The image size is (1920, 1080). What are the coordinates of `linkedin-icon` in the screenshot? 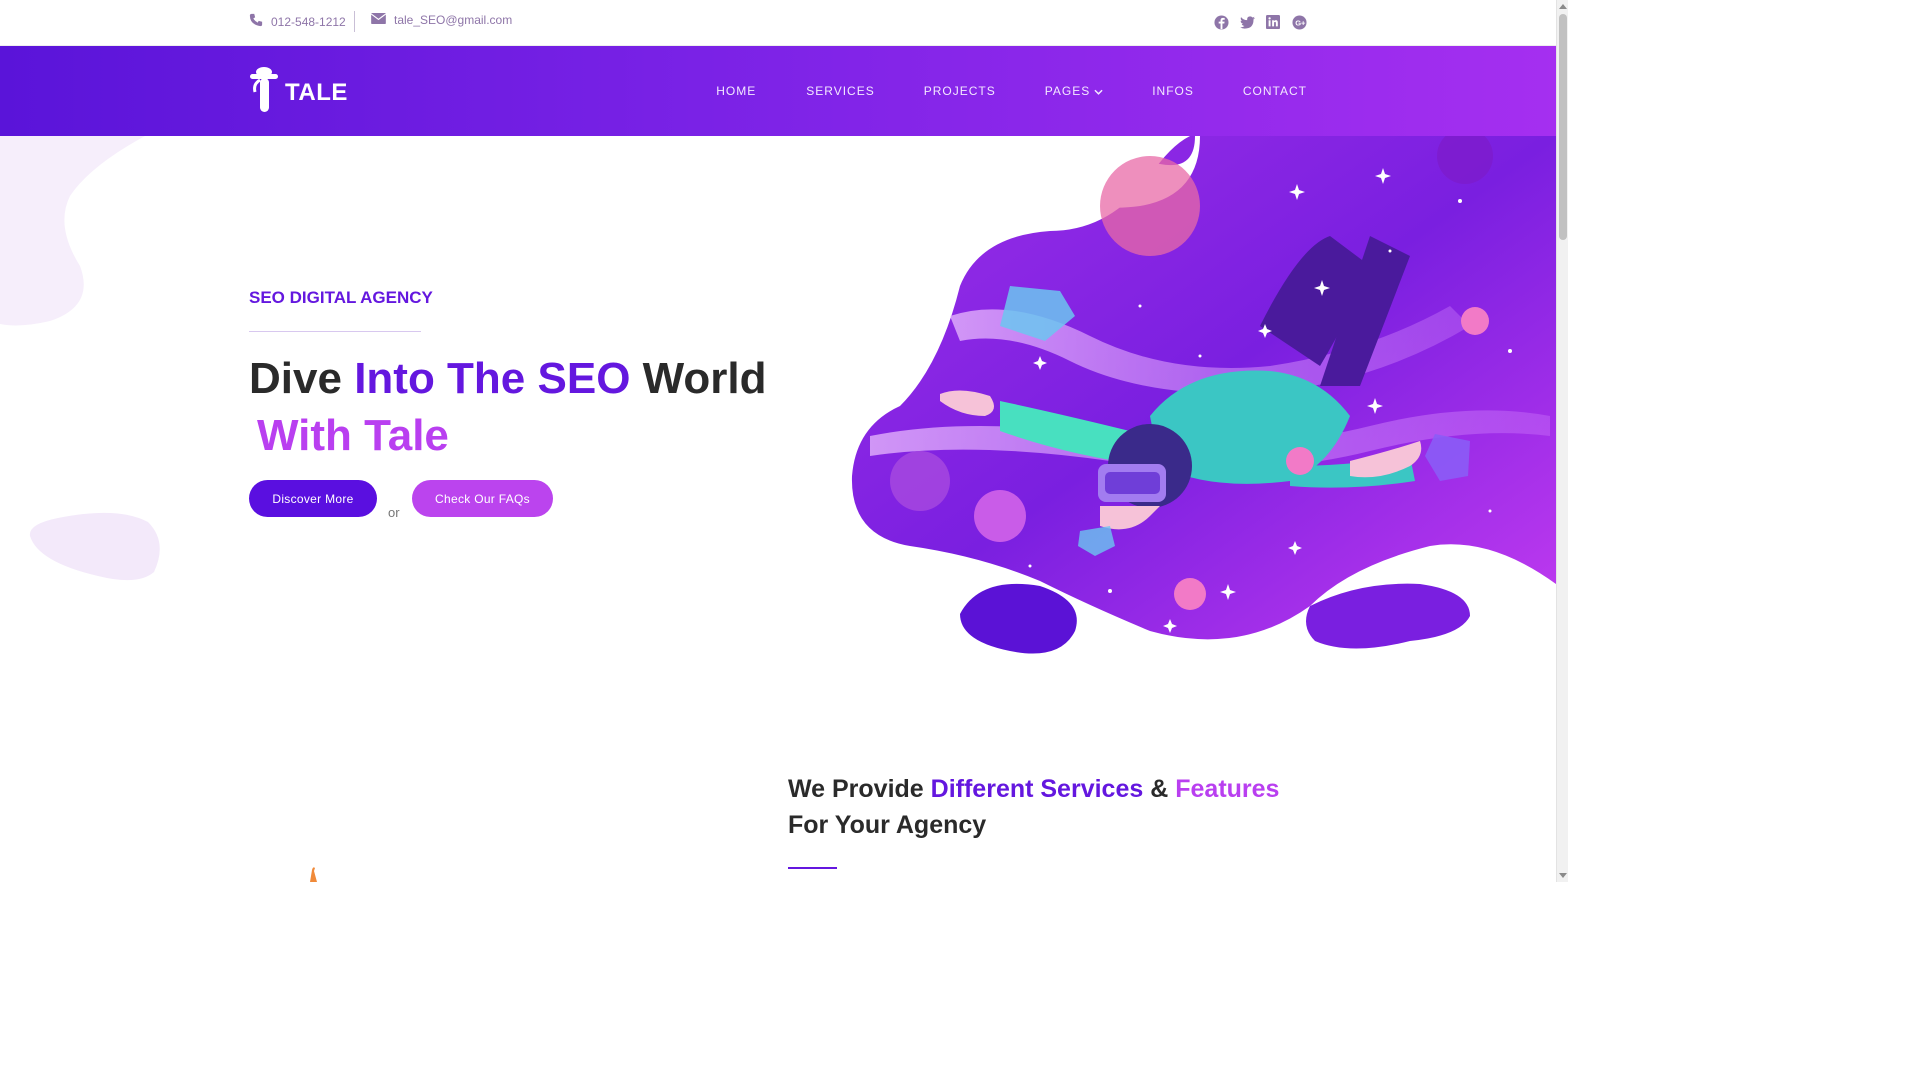 It's located at (1273, 22).